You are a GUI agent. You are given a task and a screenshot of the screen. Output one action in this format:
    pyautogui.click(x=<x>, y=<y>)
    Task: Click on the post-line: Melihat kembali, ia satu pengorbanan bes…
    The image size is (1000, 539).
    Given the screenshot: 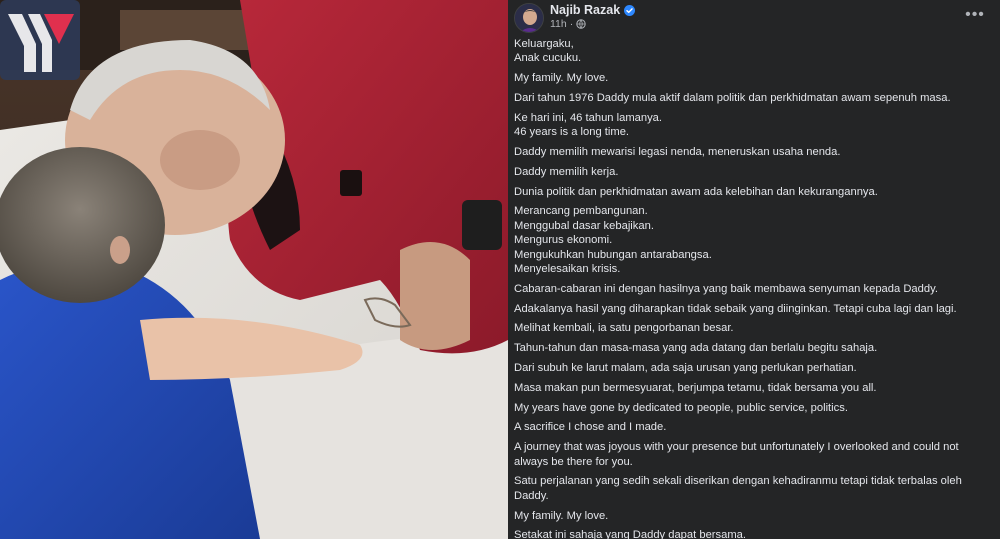 What is the action you would take?
    pyautogui.click(x=624, y=328)
    